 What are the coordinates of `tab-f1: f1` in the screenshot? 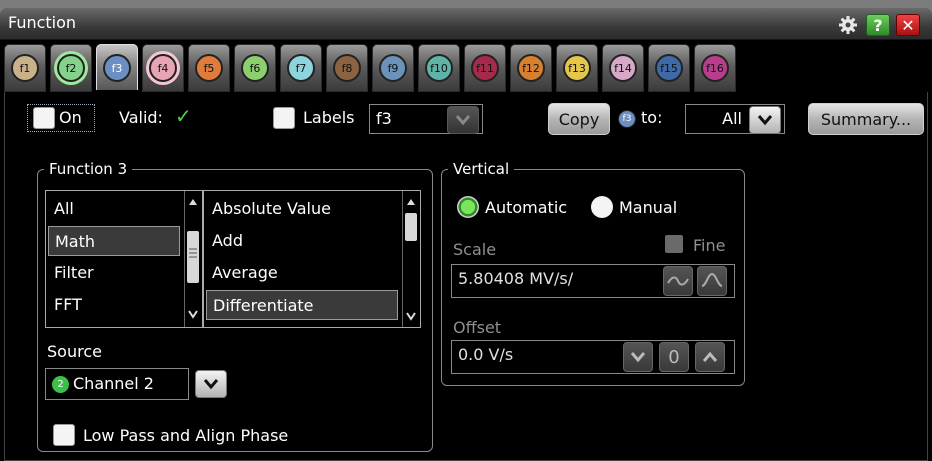 It's located at (25, 68).